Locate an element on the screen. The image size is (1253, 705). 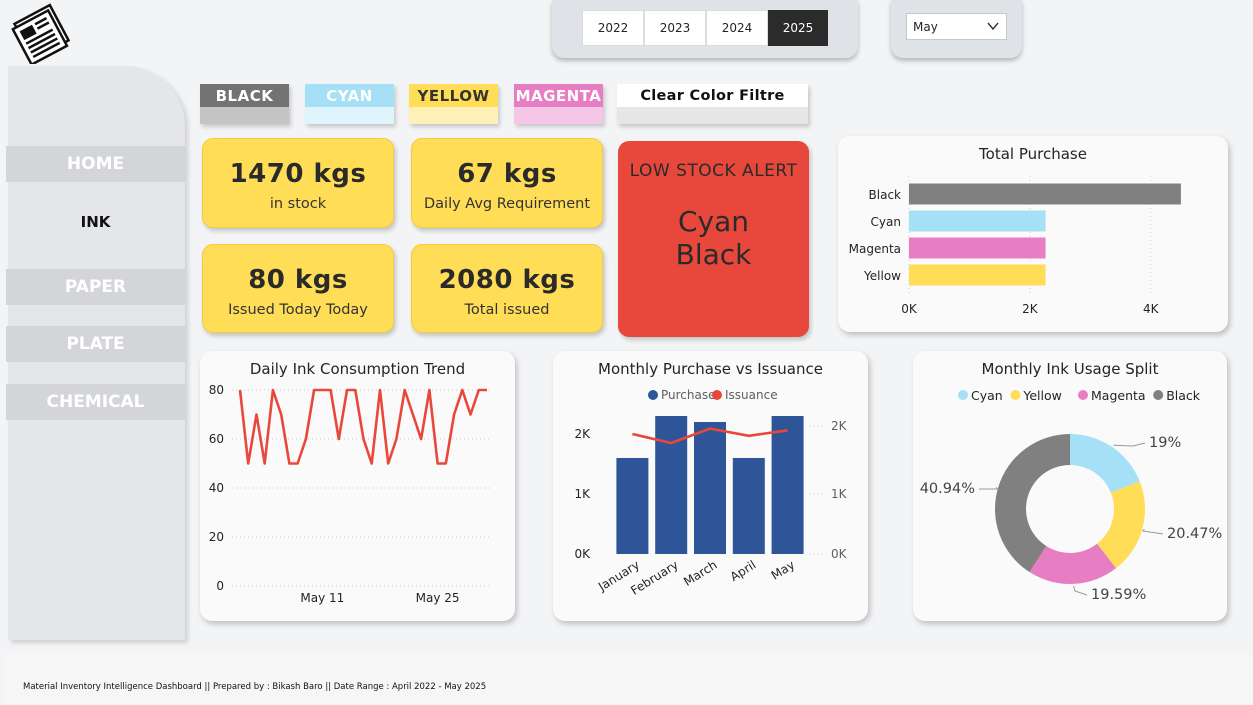
clear-color-filter-button: Clear Color Filtre is located at coordinates (712, 104).